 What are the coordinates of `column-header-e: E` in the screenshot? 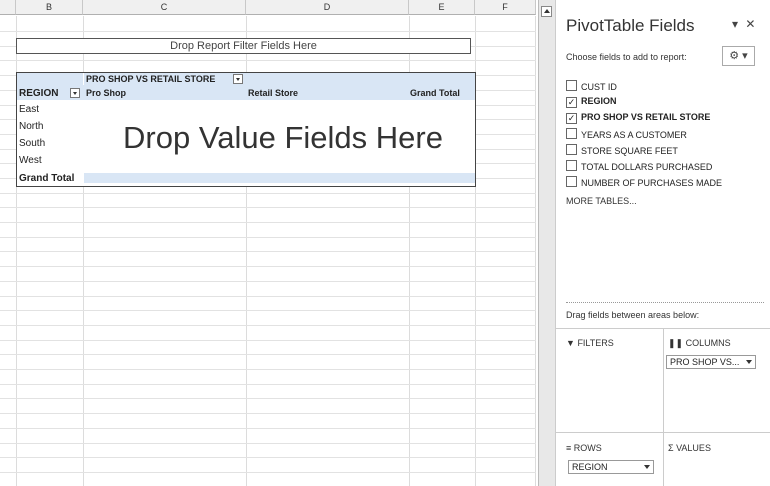 It's located at (442, 7).